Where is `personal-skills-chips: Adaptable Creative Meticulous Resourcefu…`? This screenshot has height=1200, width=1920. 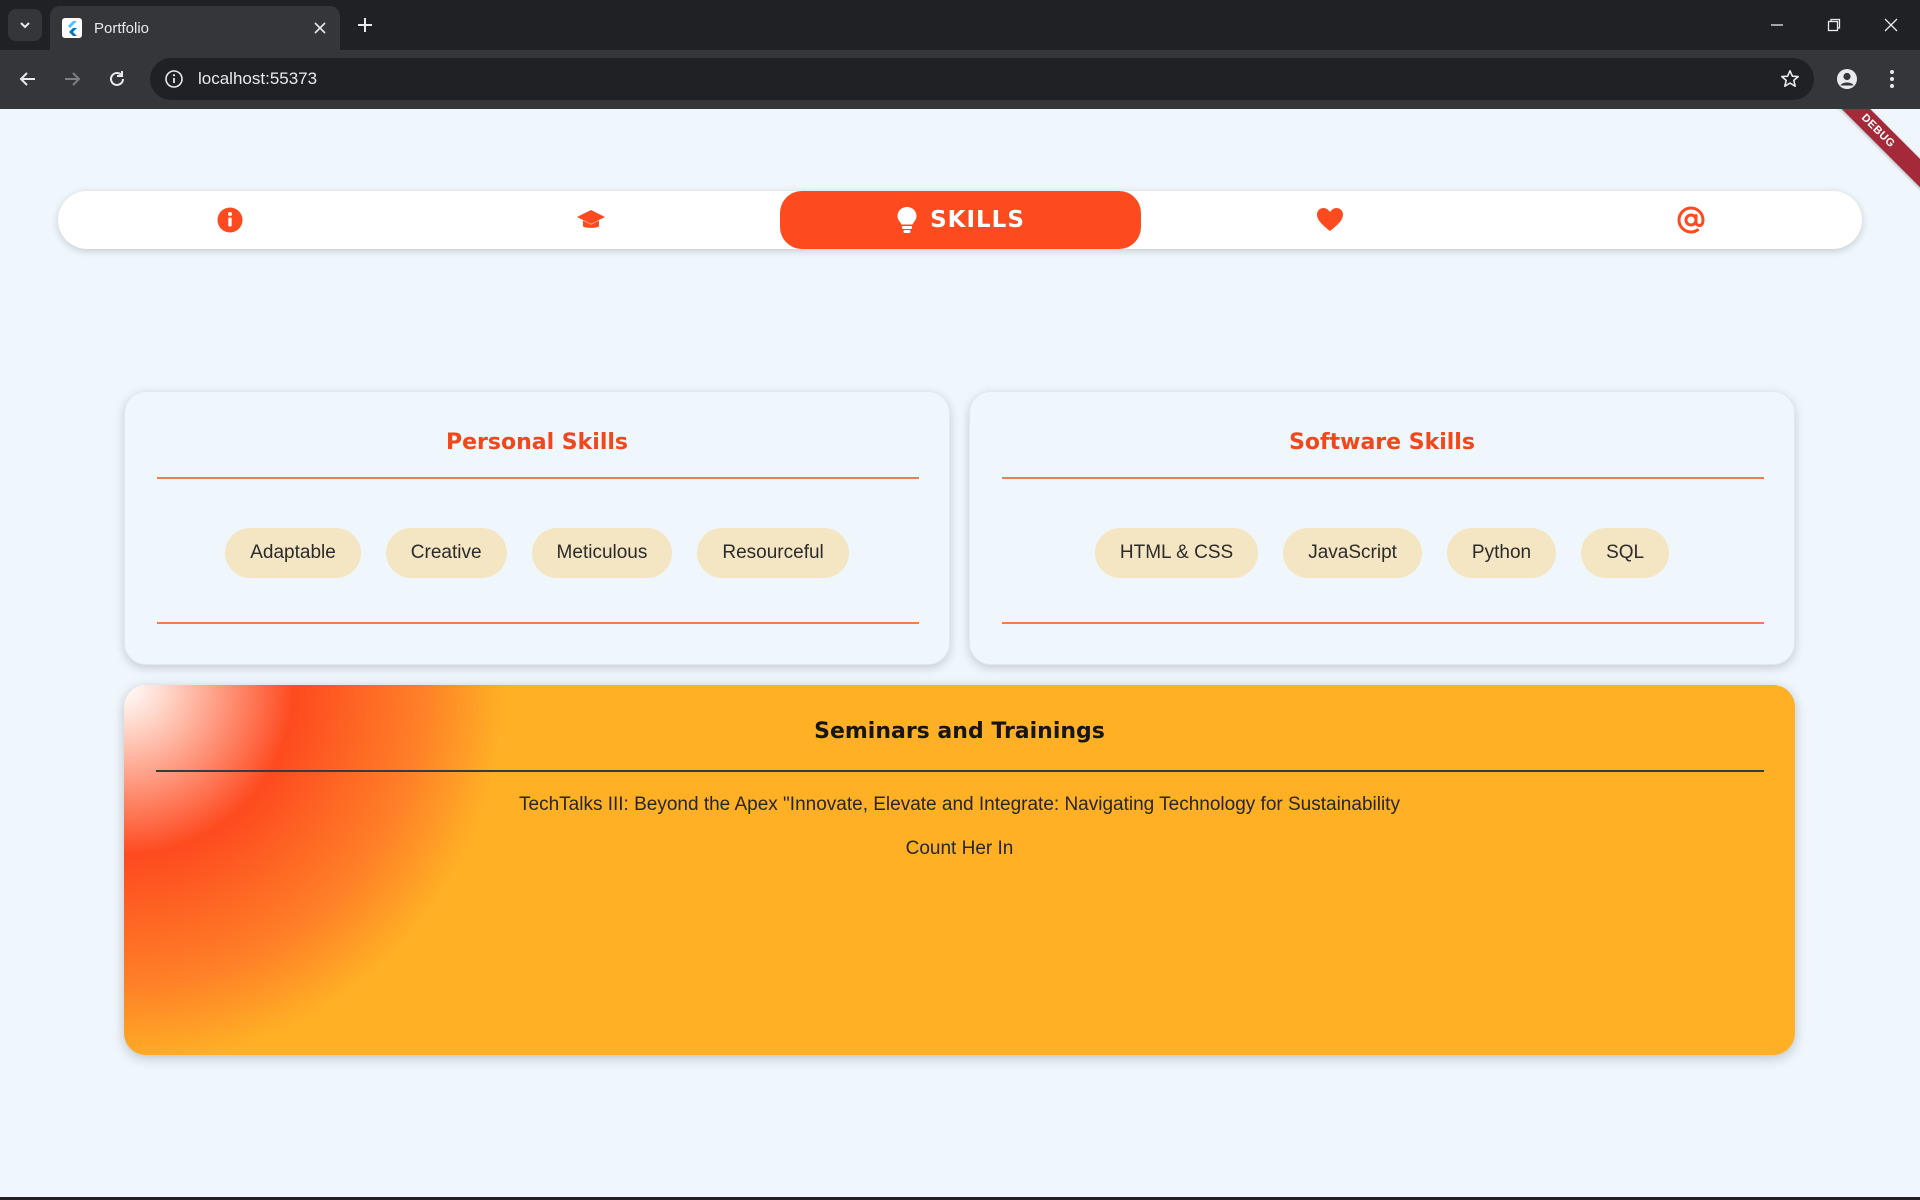 personal-skills-chips: Adaptable Creative Meticulous Resourcefu… is located at coordinates (537, 553).